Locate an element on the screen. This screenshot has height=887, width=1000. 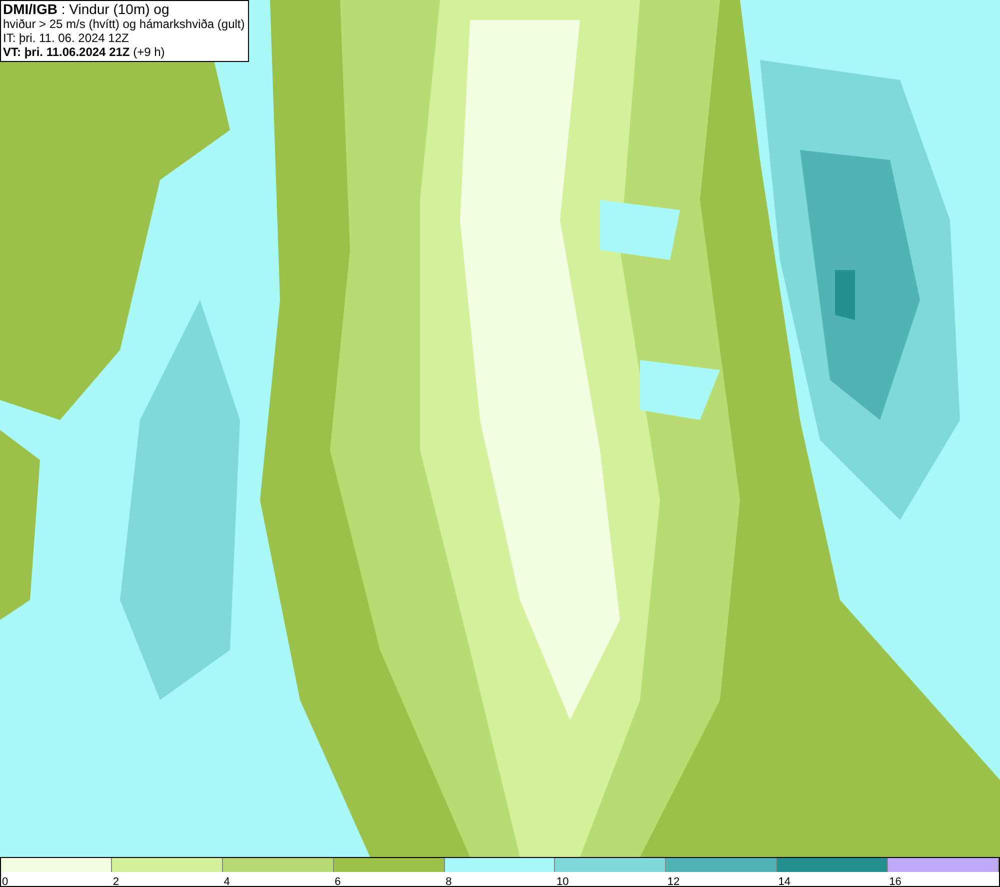
info-text: IT: þri. 11. 06. 2024 12Z is located at coordinates (66, 38).